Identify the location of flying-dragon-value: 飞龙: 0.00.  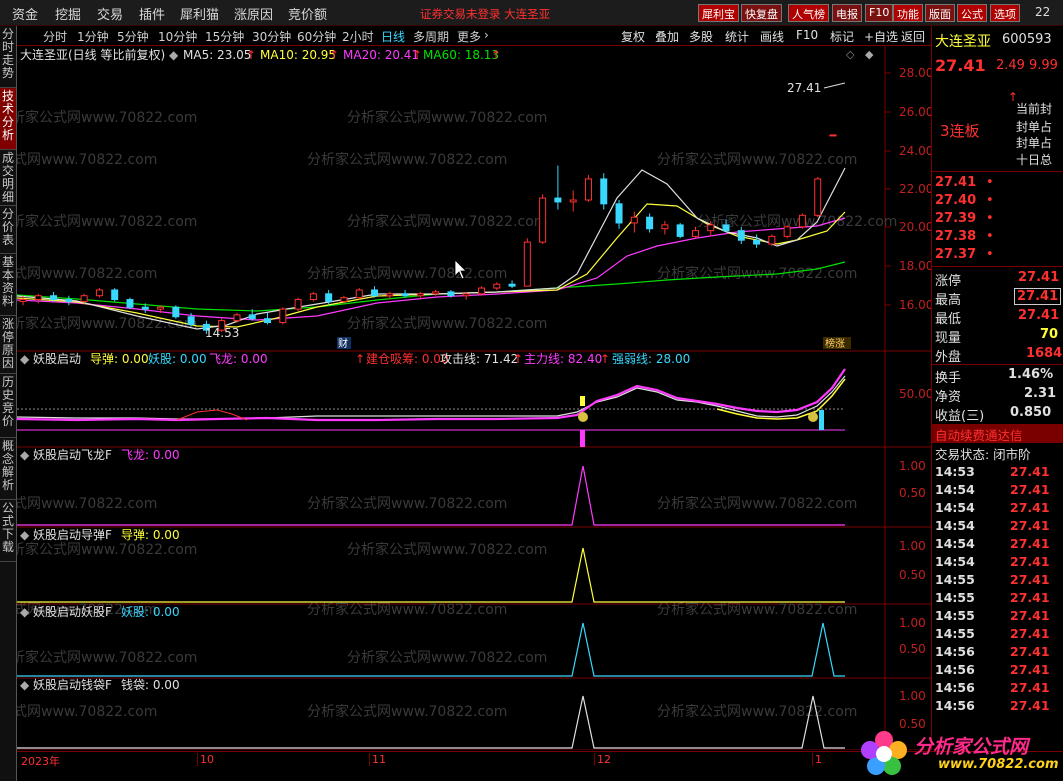
(238, 359).